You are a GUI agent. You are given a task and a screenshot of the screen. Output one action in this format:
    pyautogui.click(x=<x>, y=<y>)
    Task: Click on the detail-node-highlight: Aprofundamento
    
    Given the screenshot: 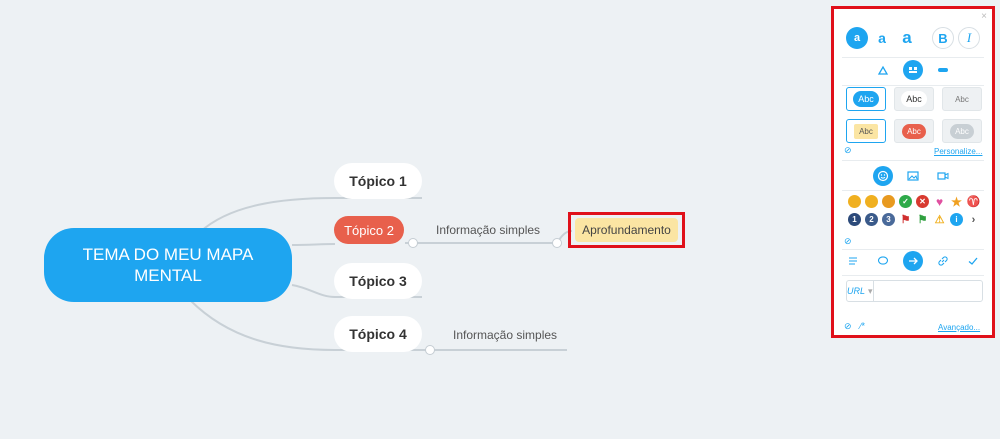 What is the action you would take?
    pyautogui.click(x=626, y=230)
    